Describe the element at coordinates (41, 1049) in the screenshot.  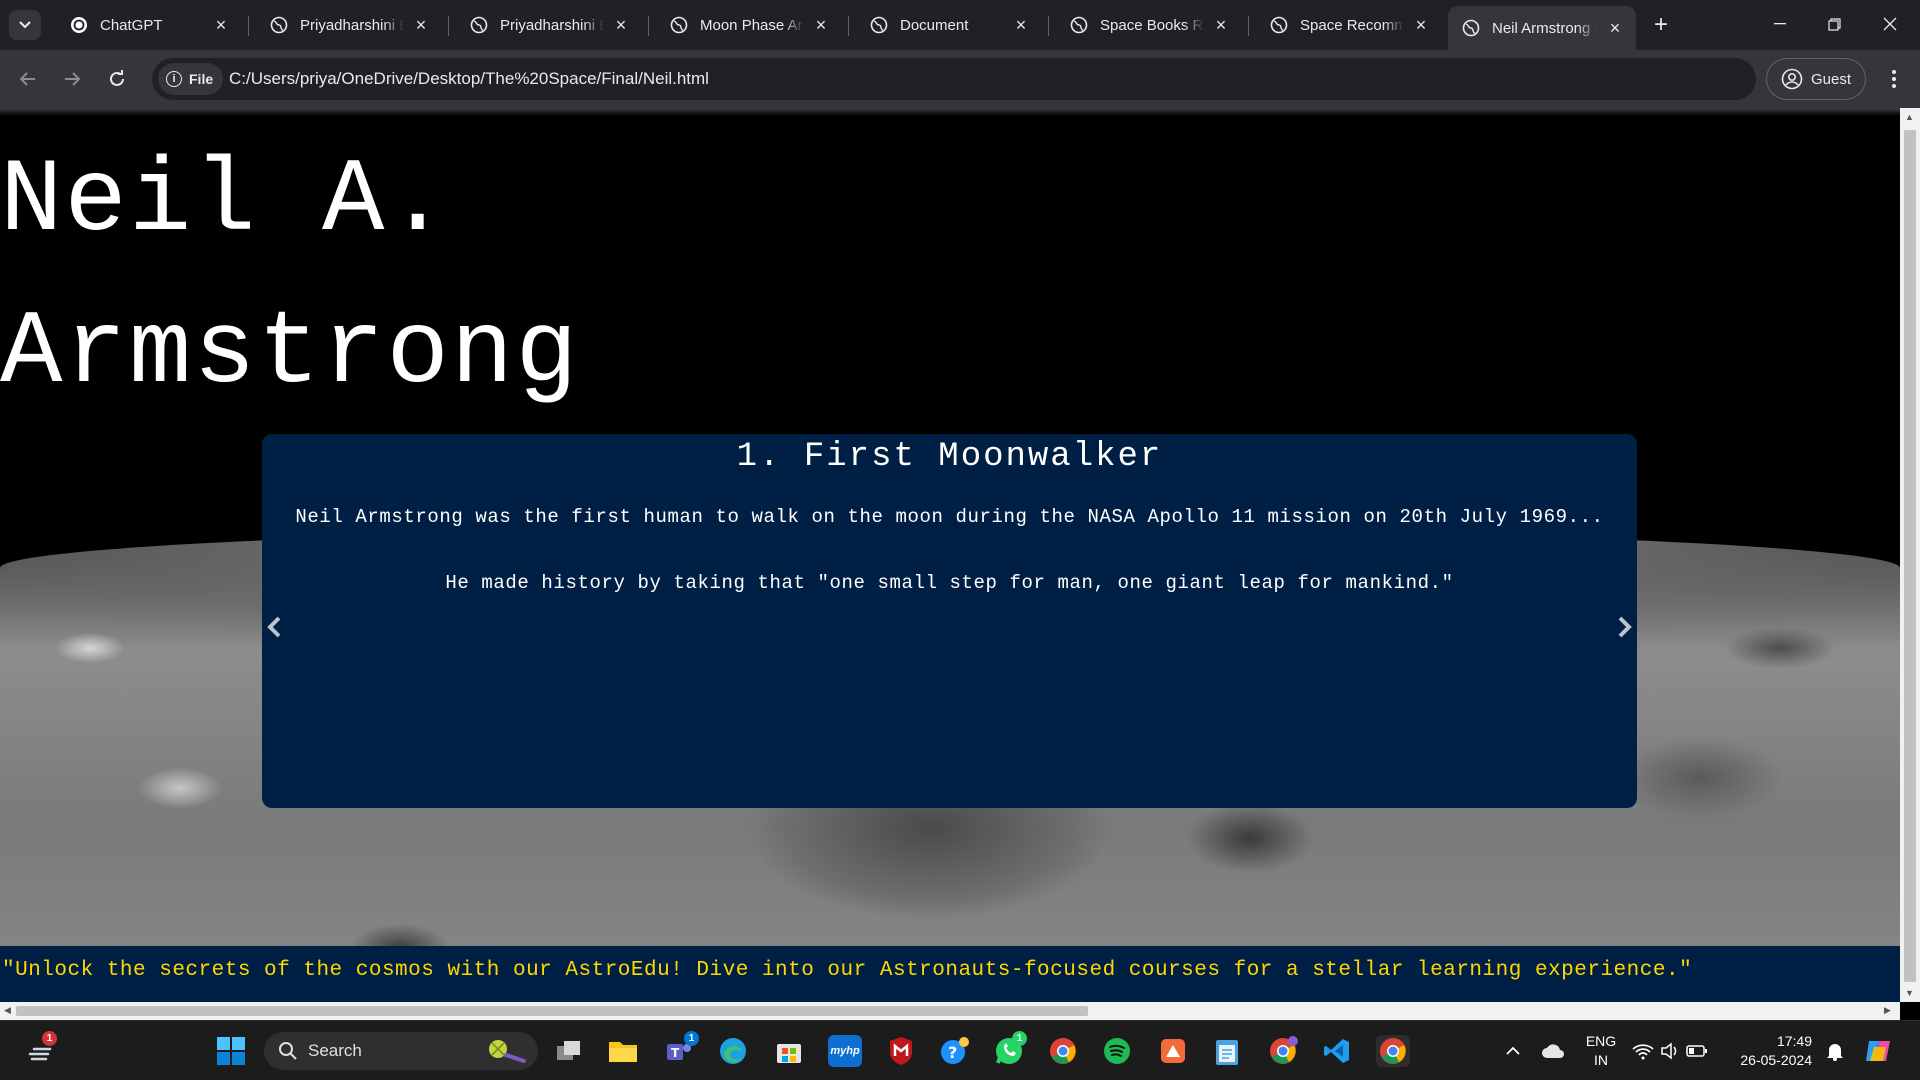
I see `widgets-button: 1` at that location.